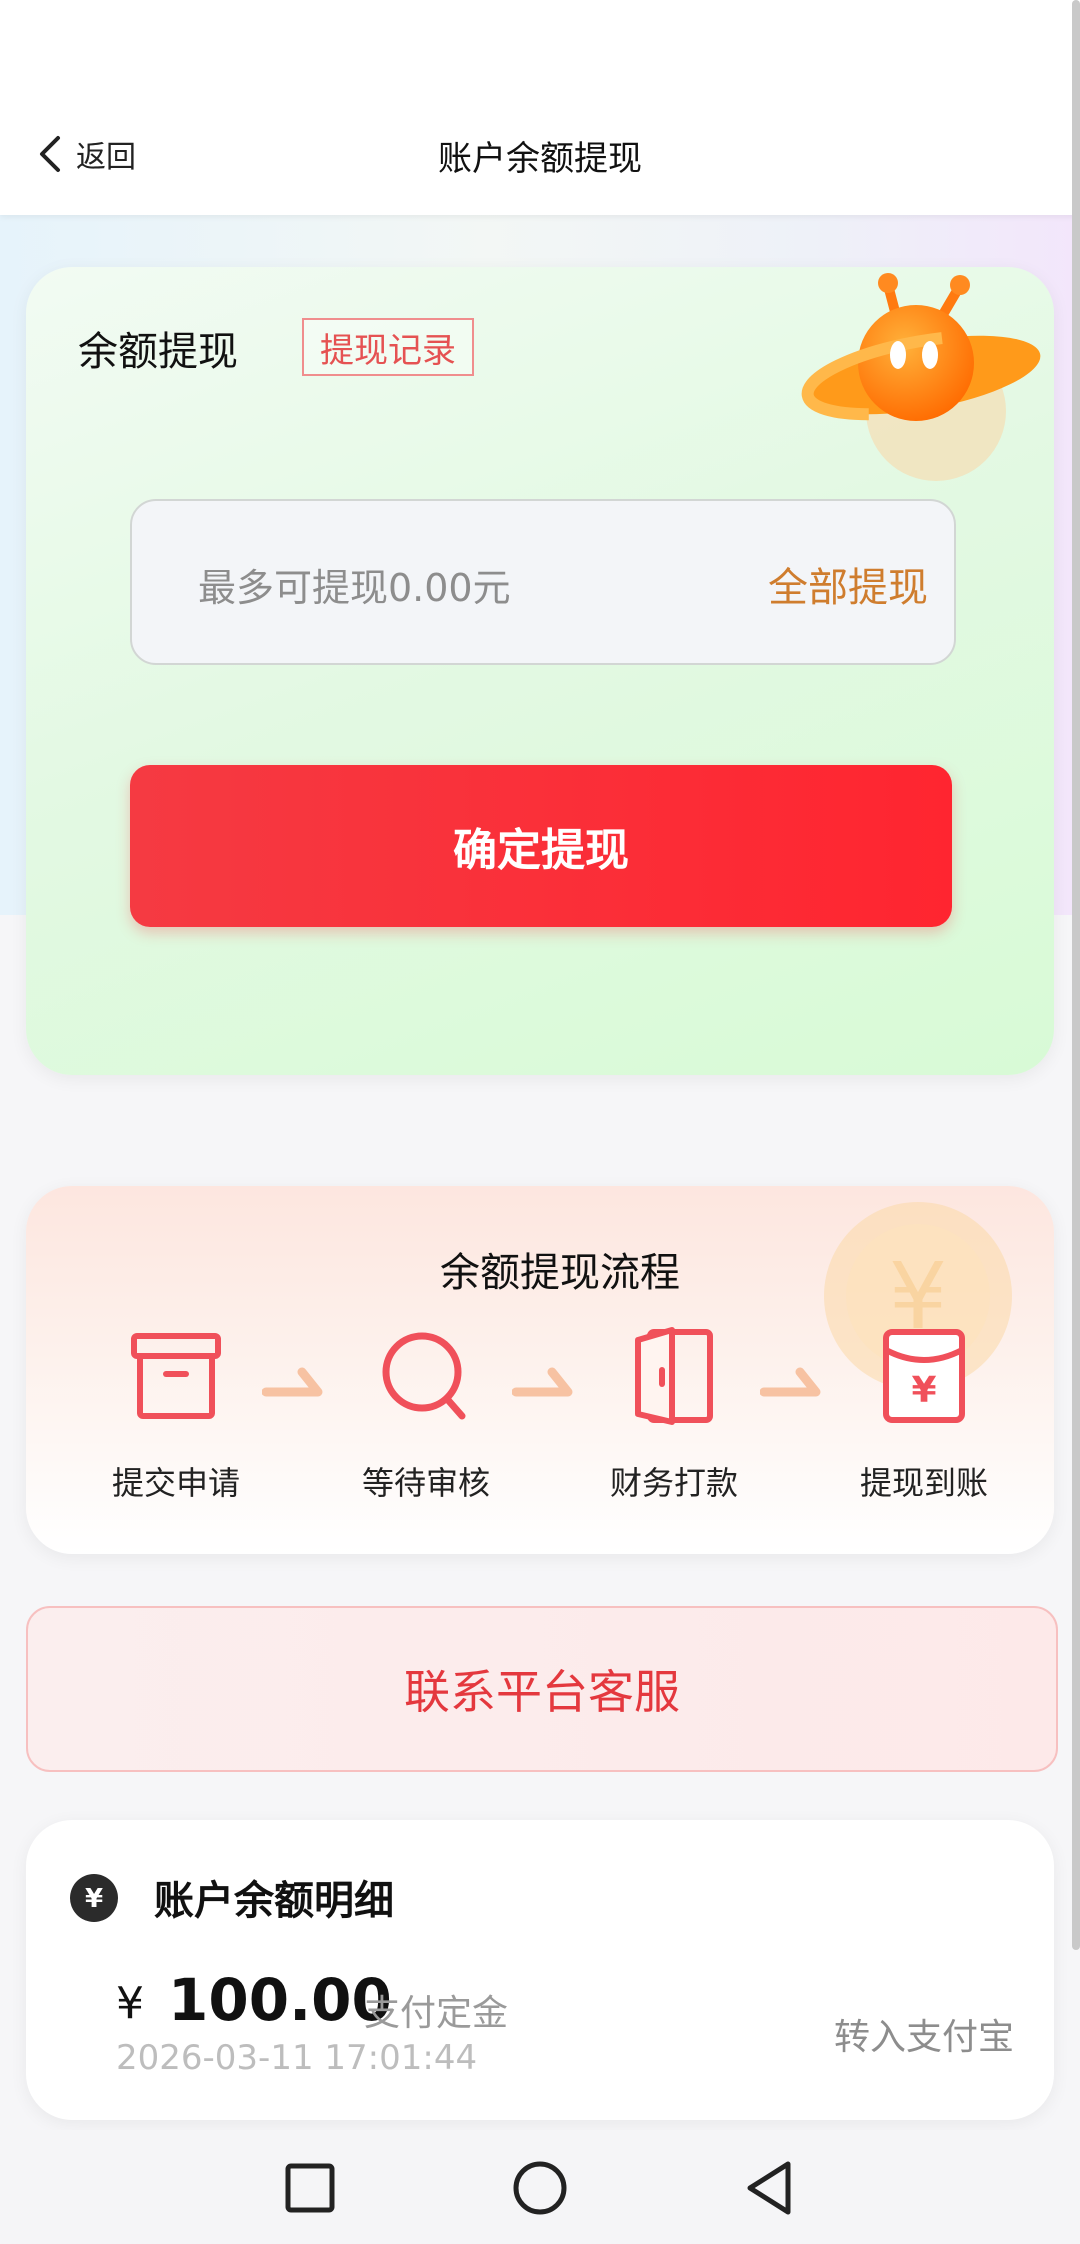 This screenshot has width=1080, height=2244. What do you see at coordinates (297, 2058) in the screenshot?
I see `timestamp: 2026-03-11 17:01:44` at bounding box center [297, 2058].